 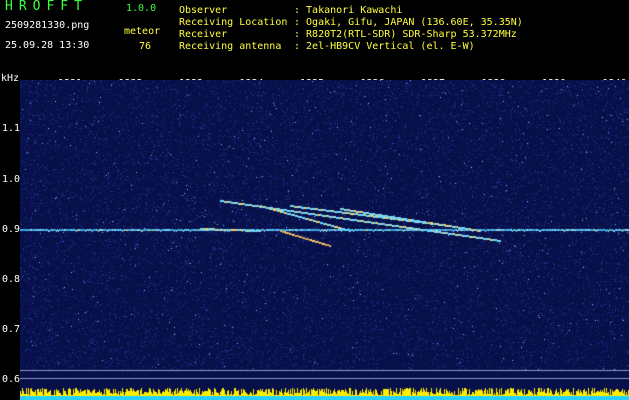 What do you see at coordinates (348, 10) in the screenshot?
I see `info-value-observer: : Takanori Kawachi` at bounding box center [348, 10].